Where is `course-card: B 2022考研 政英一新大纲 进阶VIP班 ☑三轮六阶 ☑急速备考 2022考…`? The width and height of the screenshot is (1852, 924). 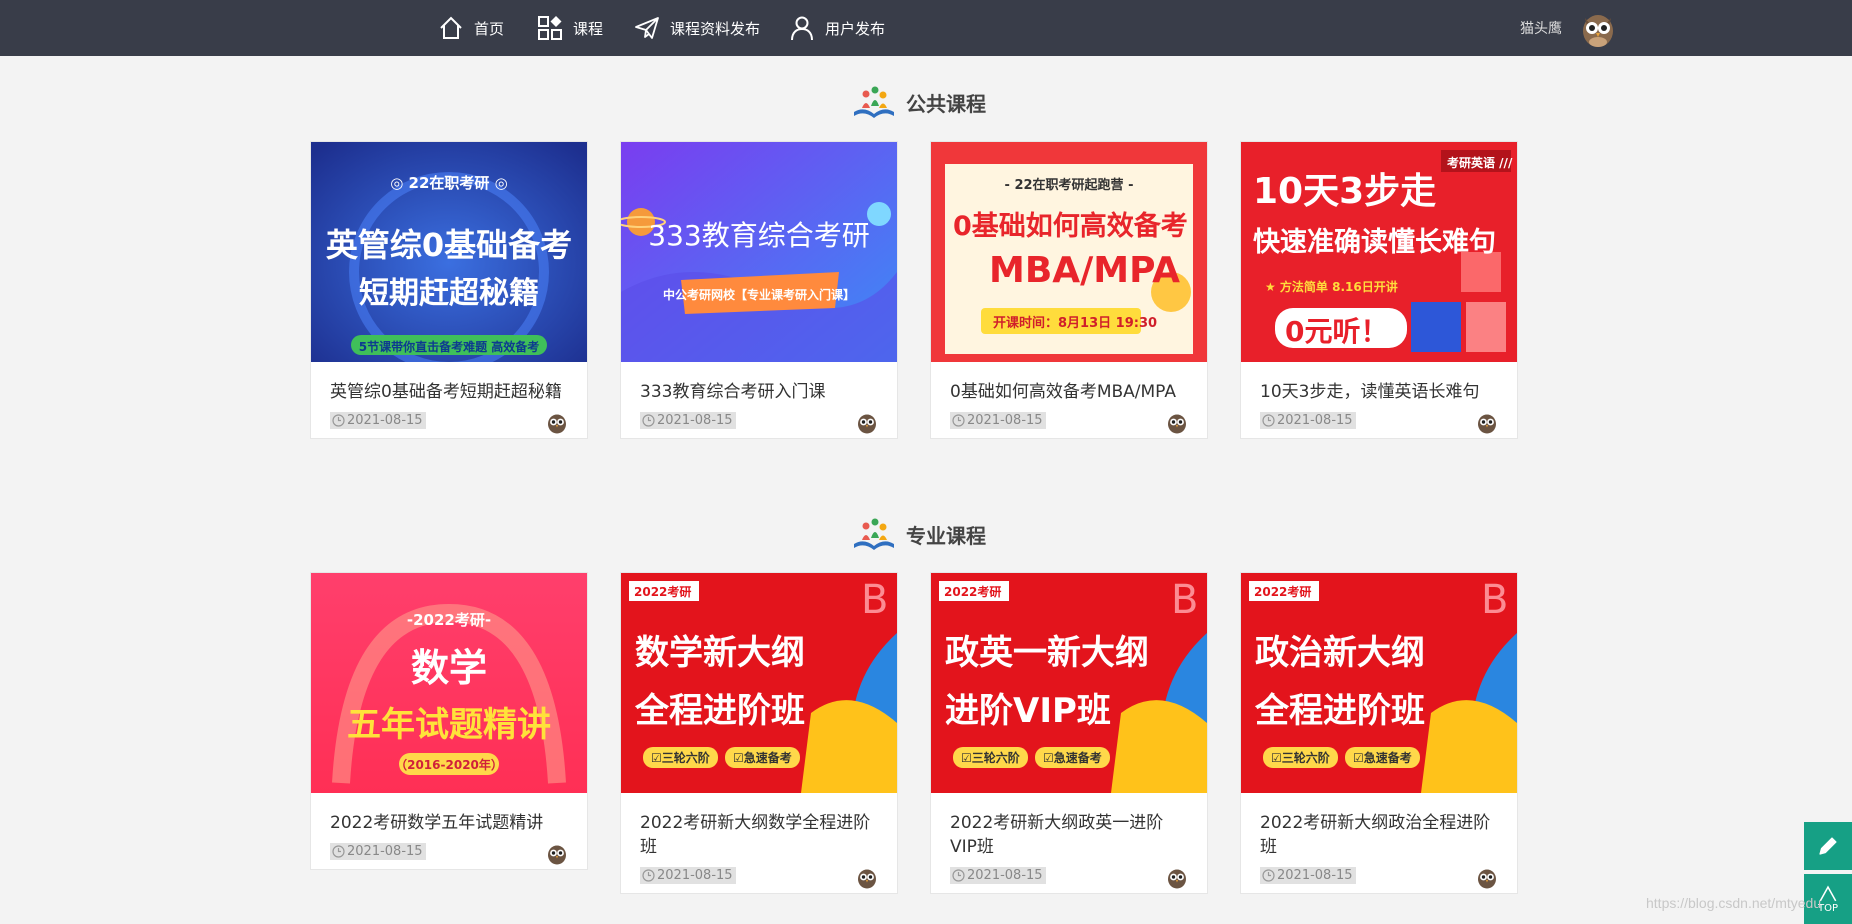
course-card: B 2022考研 政英一新大纲 进阶VIP班 ☑三轮六阶 ☑急速备考 2022考… is located at coordinates (1069, 733).